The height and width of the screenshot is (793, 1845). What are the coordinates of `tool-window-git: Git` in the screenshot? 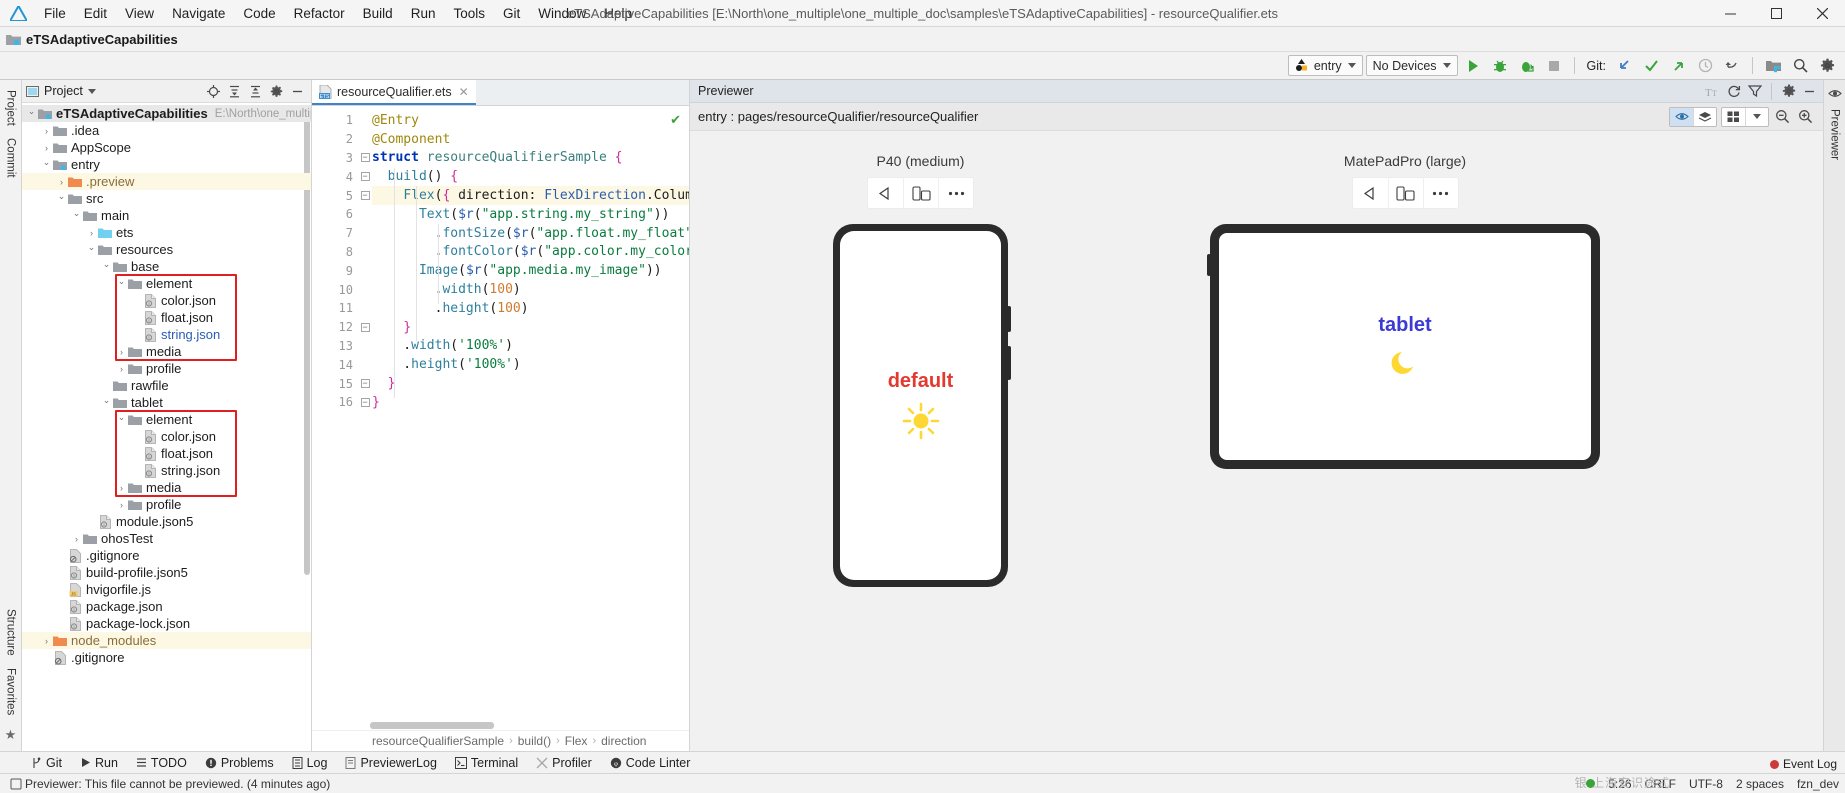 It's located at (46, 763).